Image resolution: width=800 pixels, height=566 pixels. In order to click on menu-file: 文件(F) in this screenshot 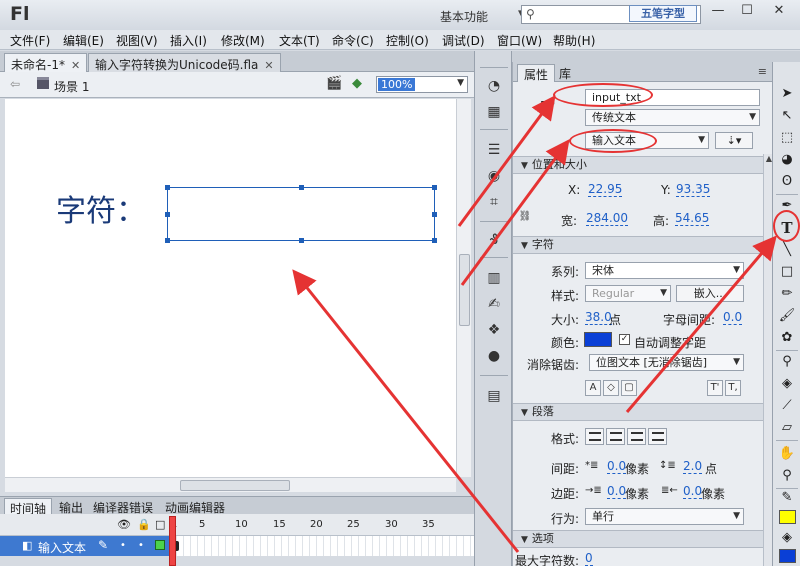, I will do `click(30, 40)`.